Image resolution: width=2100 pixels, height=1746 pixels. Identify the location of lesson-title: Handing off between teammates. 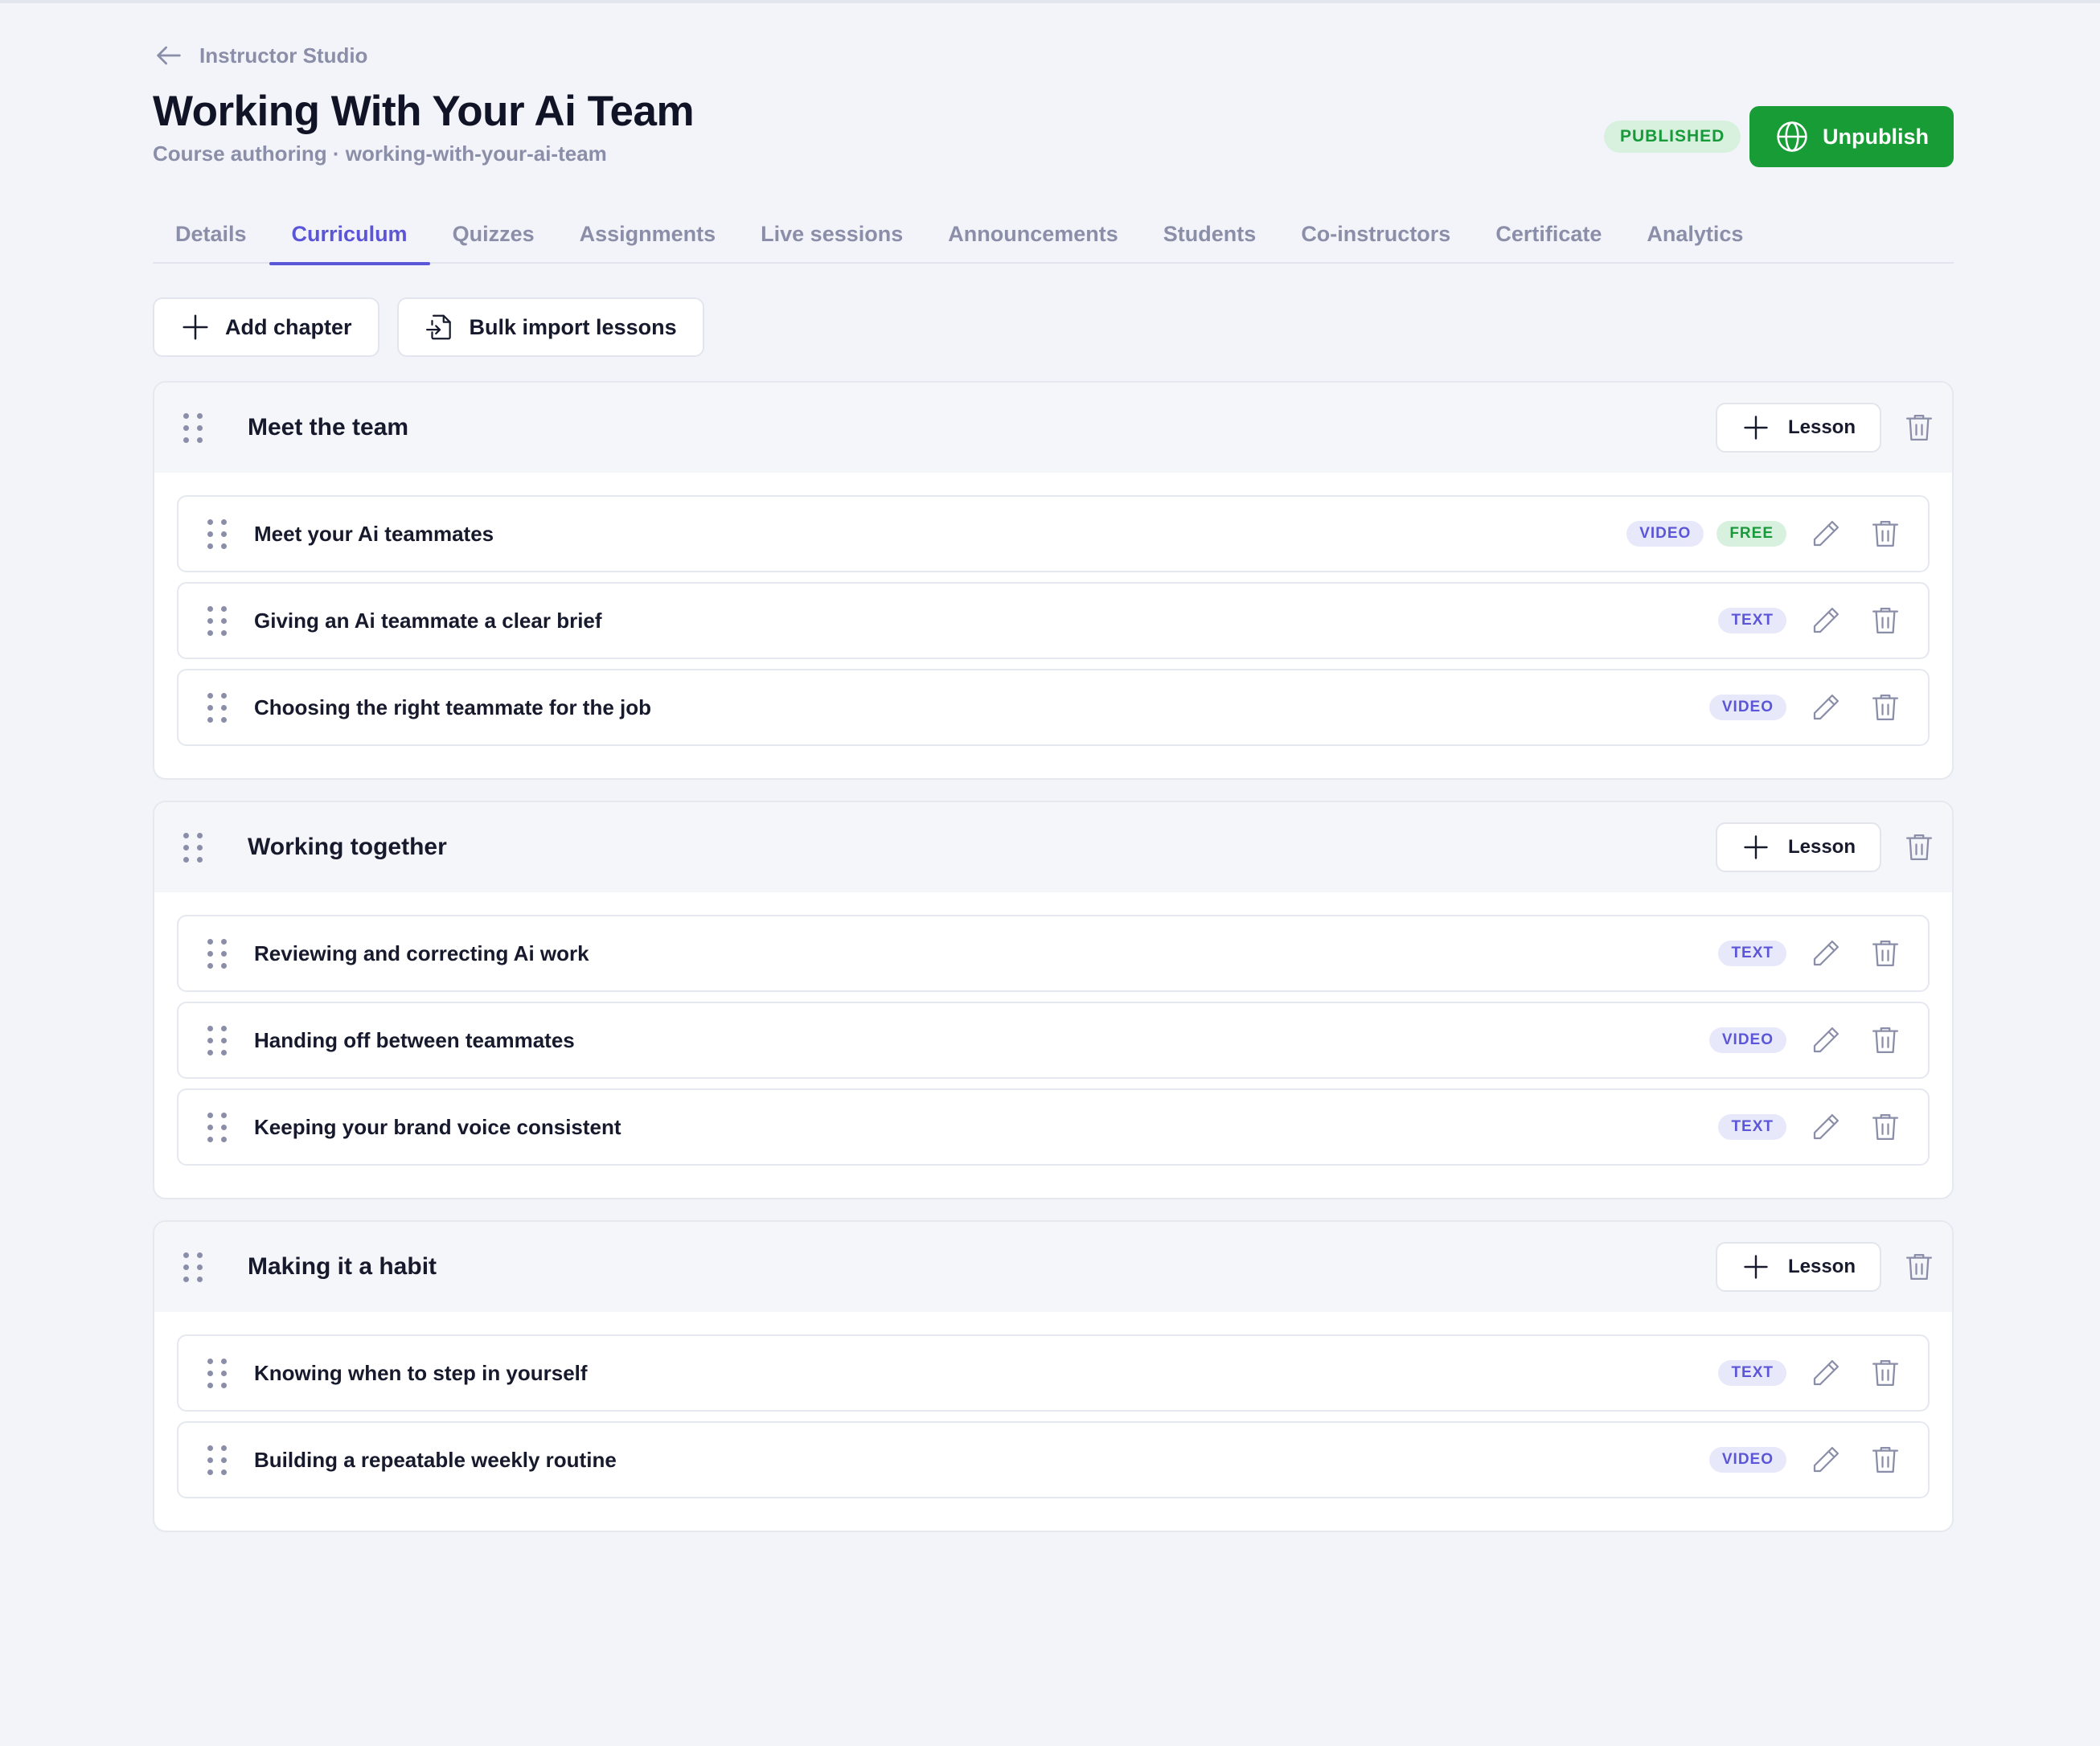
(415, 1039).